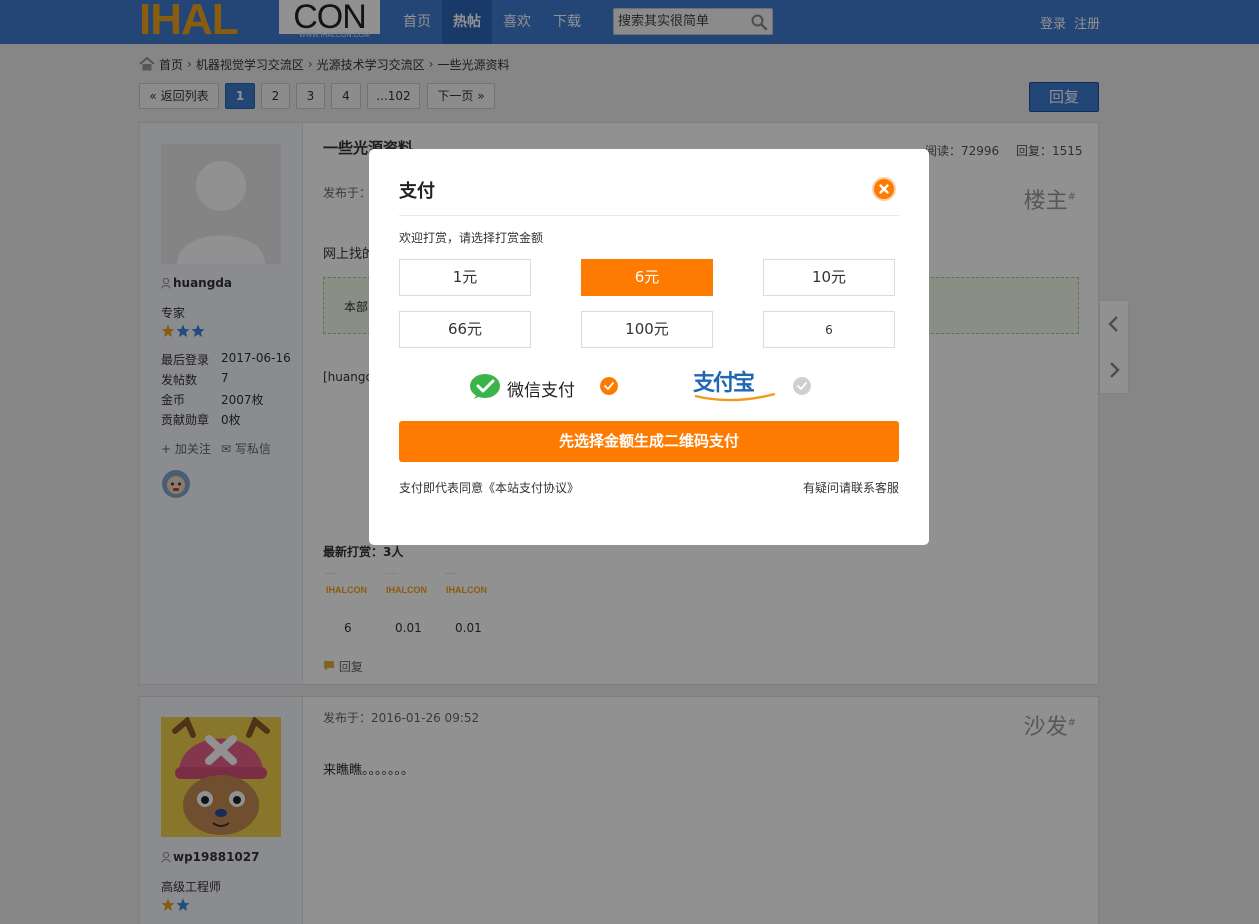 Image resolution: width=1259 pixels, height=924 pixels. I want to click on payment-agreement-link: 支付即代表同意《本站支付协议》, so click(489, 487).